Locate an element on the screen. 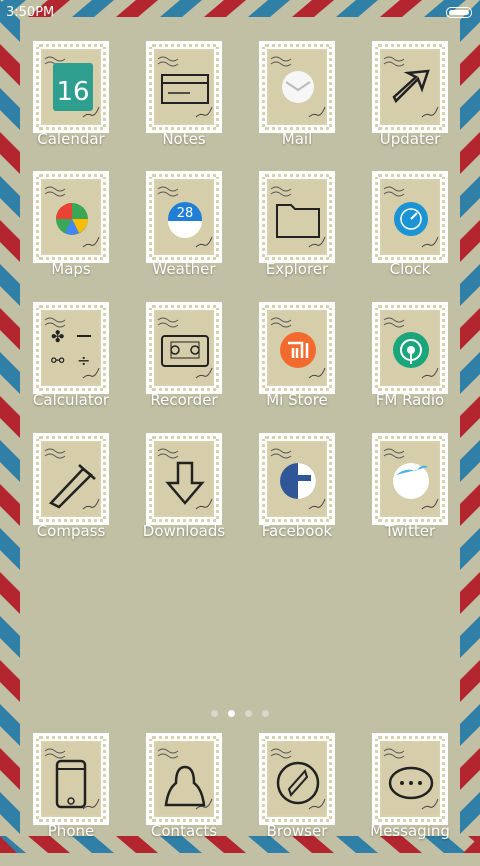 This screenshot has width=480, height=866. maps-icon is located at coordinates (72, 217).